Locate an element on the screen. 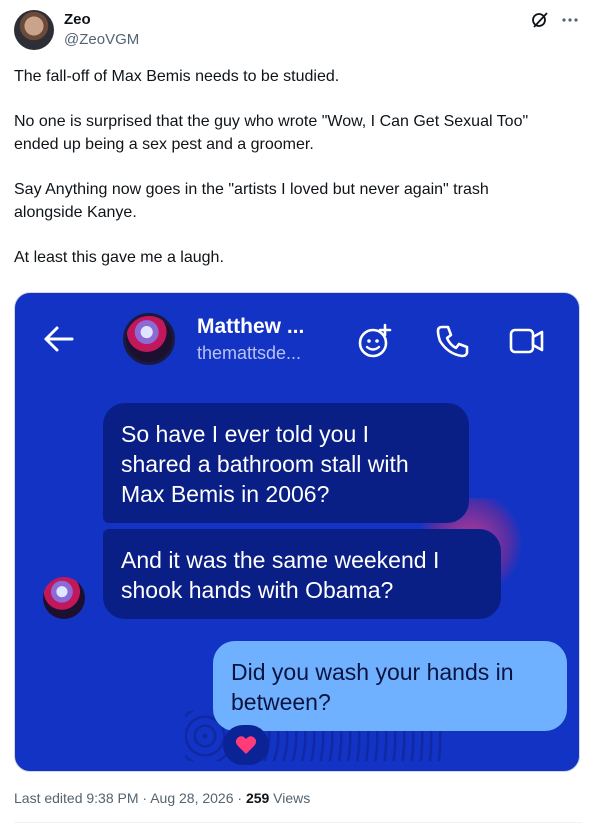 This screenshot has width=596, height=825. divider is located at coordinates (298, 822).